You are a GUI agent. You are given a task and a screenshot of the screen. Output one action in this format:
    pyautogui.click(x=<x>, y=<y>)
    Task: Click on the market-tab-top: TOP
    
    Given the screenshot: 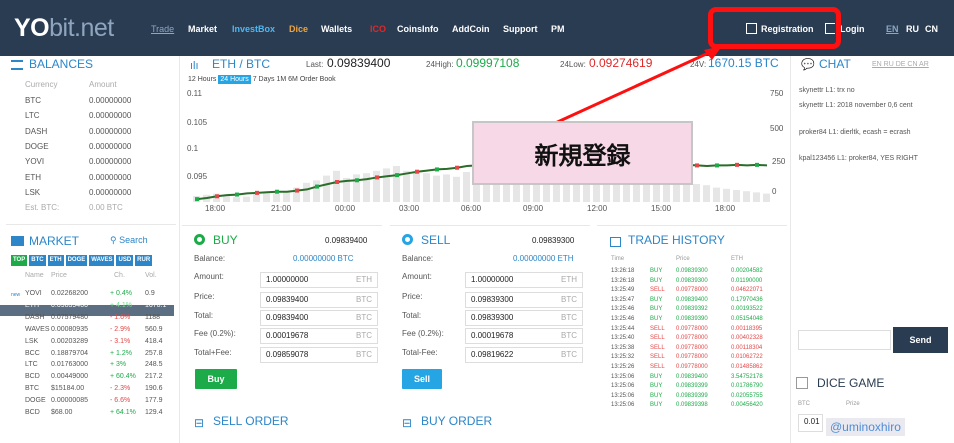 What is the action you would take?
    pyautogui.click(x=19, y=260)
    